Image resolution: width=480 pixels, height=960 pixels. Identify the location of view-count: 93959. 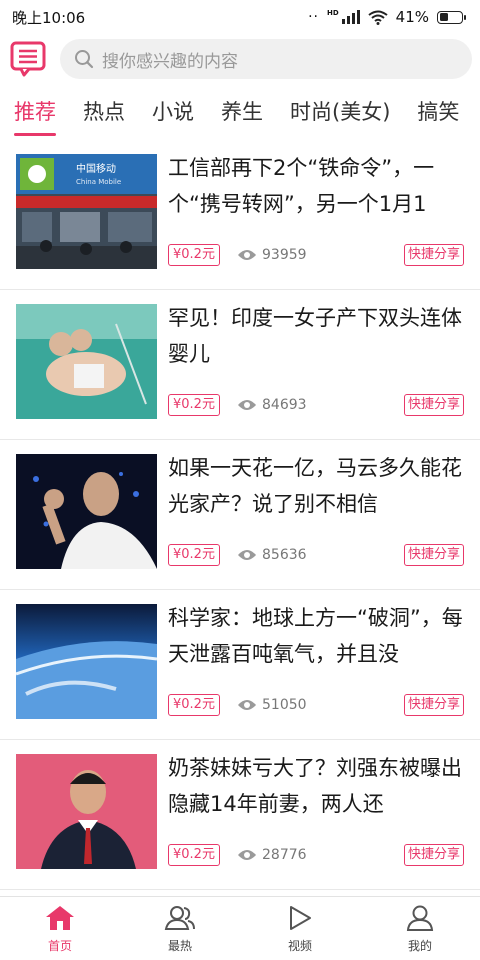
(272, 255).